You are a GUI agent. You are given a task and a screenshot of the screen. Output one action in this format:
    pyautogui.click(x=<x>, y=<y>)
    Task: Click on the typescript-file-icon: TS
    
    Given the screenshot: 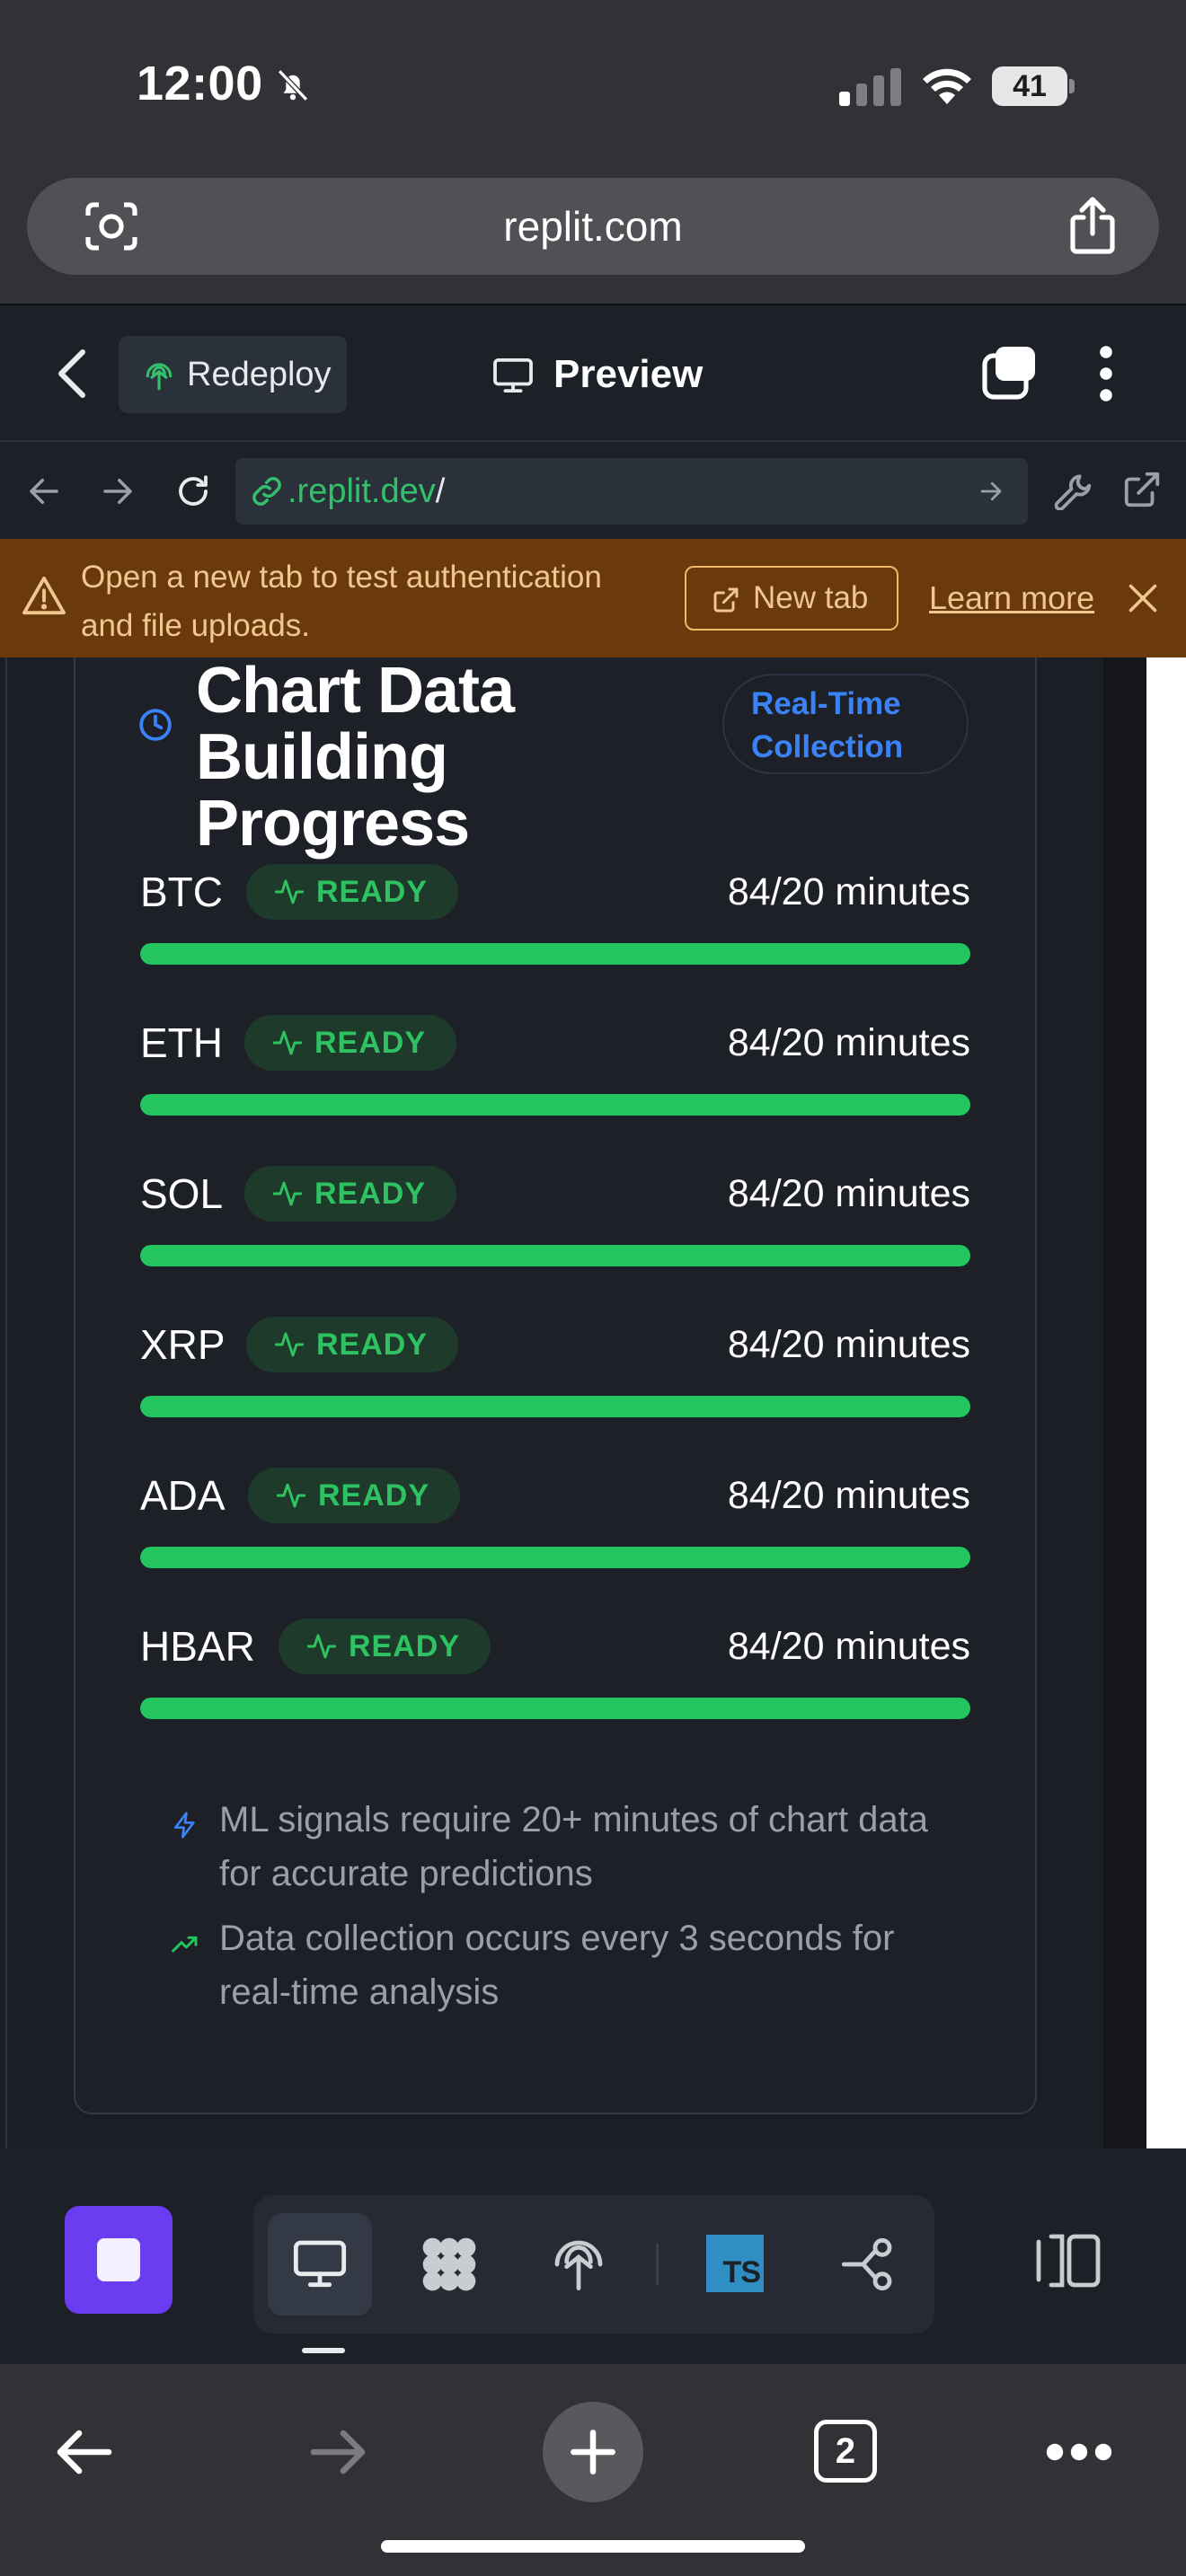 What is the action you would take?
    pyautogui.click(x=735, y=2263)
    